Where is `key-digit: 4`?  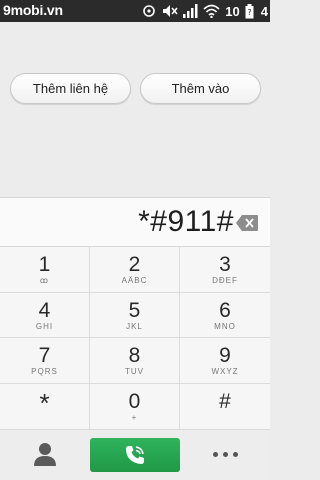 key-digit: 4 is located at coordinates (44, 310).